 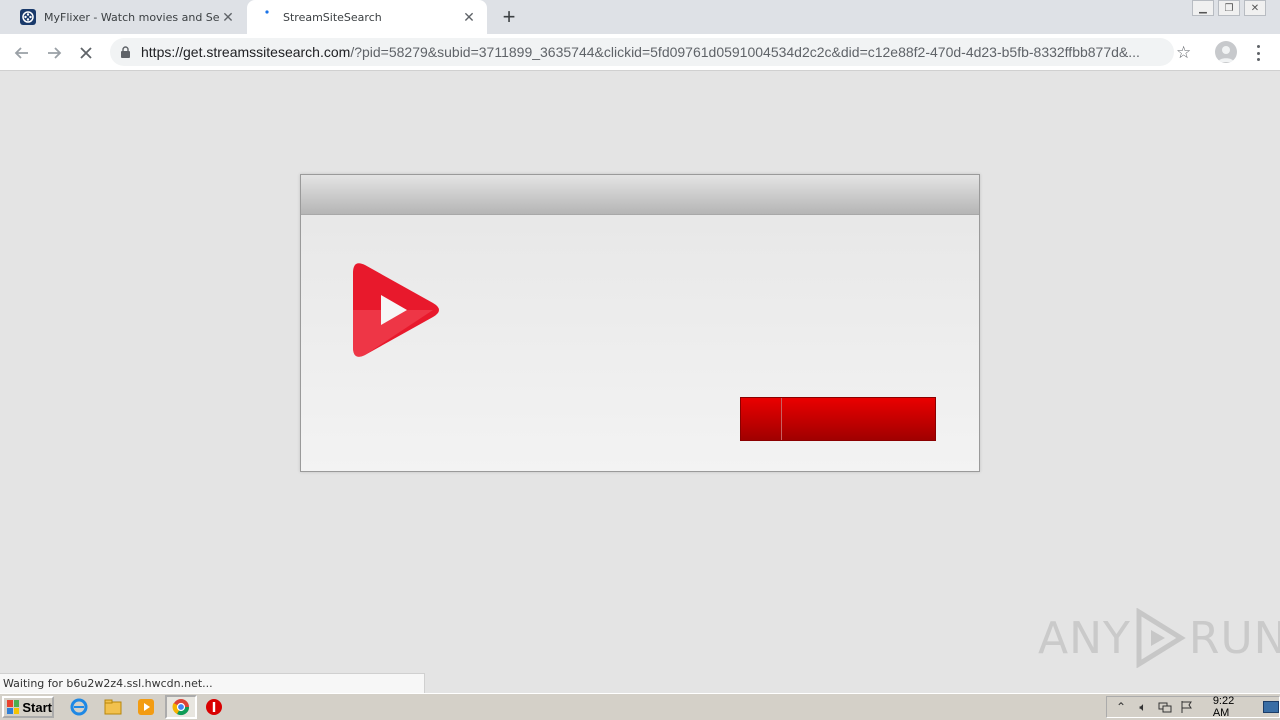 What do you see at coordinates (79, 707) in the screenshot?
I see `internet-explorer-icon` at bounding box center [79, 707].